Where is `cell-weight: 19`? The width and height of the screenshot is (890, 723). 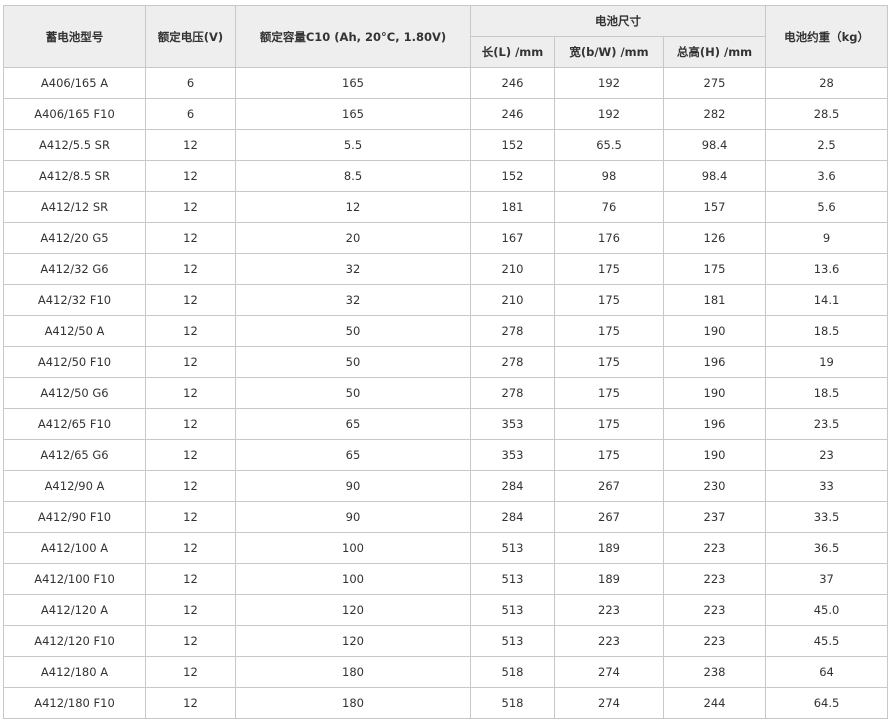
cell-weight: 19 is located at coordinates (827, 362).